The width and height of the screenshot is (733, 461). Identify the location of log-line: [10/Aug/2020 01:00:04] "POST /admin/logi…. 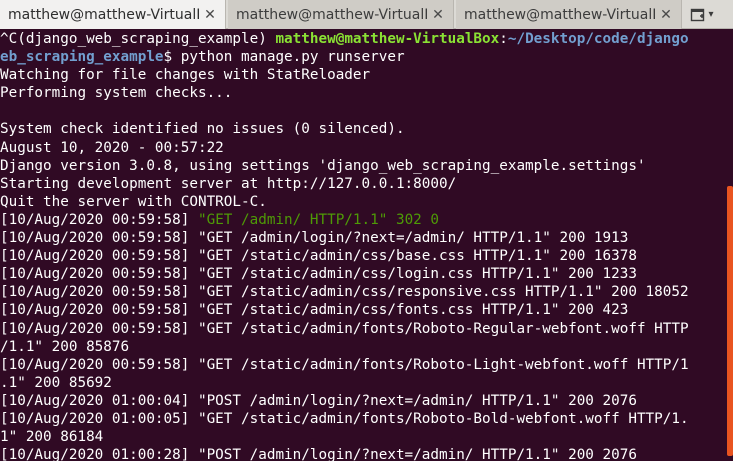
(318, 400).